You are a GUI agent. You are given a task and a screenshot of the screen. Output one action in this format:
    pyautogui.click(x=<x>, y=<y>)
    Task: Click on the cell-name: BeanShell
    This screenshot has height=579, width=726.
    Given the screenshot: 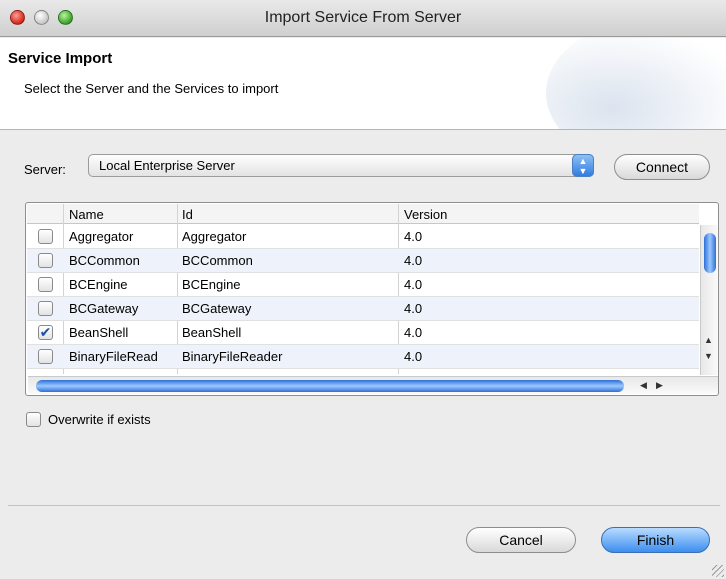 What is the action you would take?
    pyautogui.click(x=99, y=332)
    